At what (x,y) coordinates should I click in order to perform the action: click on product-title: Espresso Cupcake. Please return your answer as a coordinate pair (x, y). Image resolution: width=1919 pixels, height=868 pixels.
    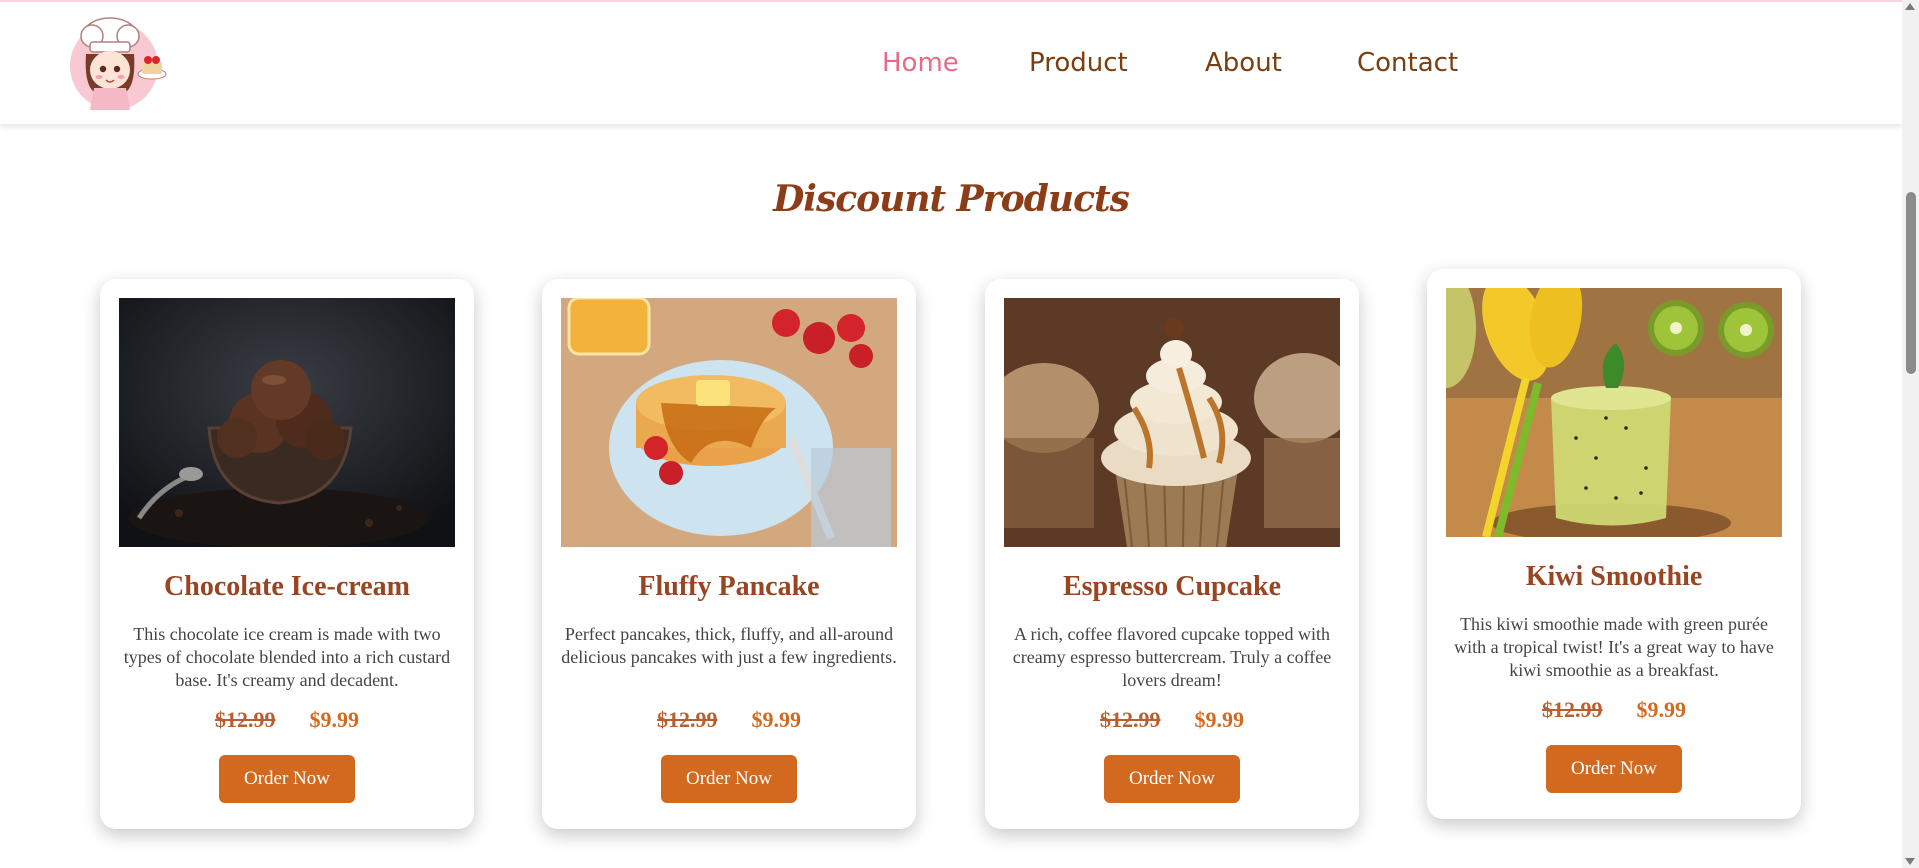
    Looking at the image, I should click on (1172, 586).